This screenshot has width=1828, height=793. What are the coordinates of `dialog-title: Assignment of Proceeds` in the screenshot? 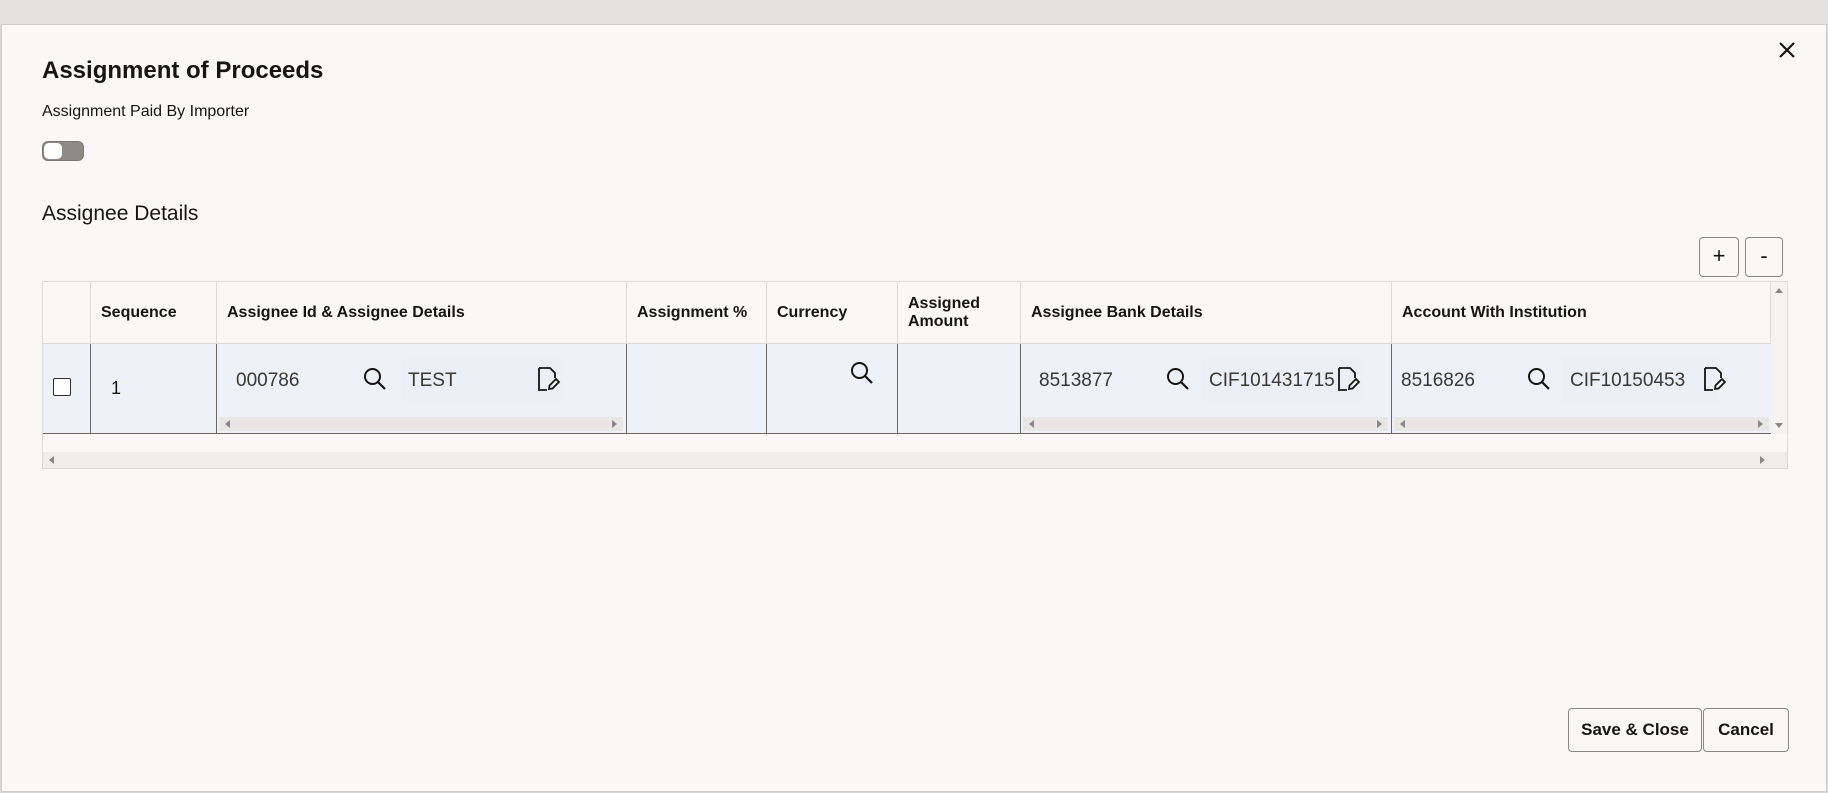 It's located at (183, 70).